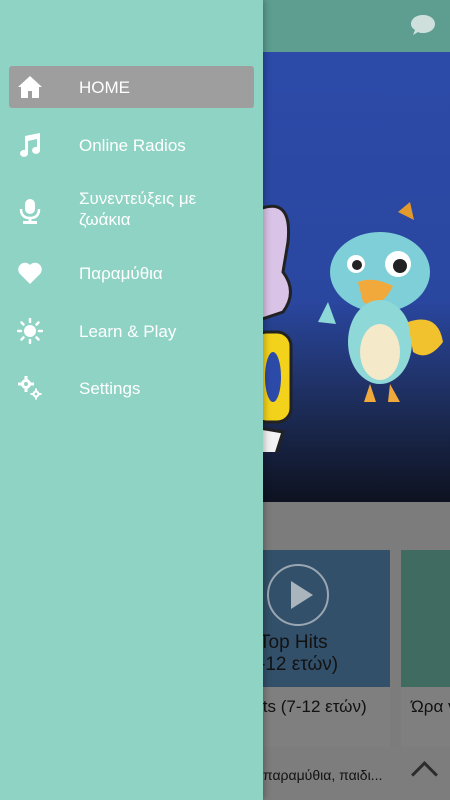 The width and height of the screenshot is (450, 800). I want to click on card-title: Top Hits -12 ετών), so click(299, 653).